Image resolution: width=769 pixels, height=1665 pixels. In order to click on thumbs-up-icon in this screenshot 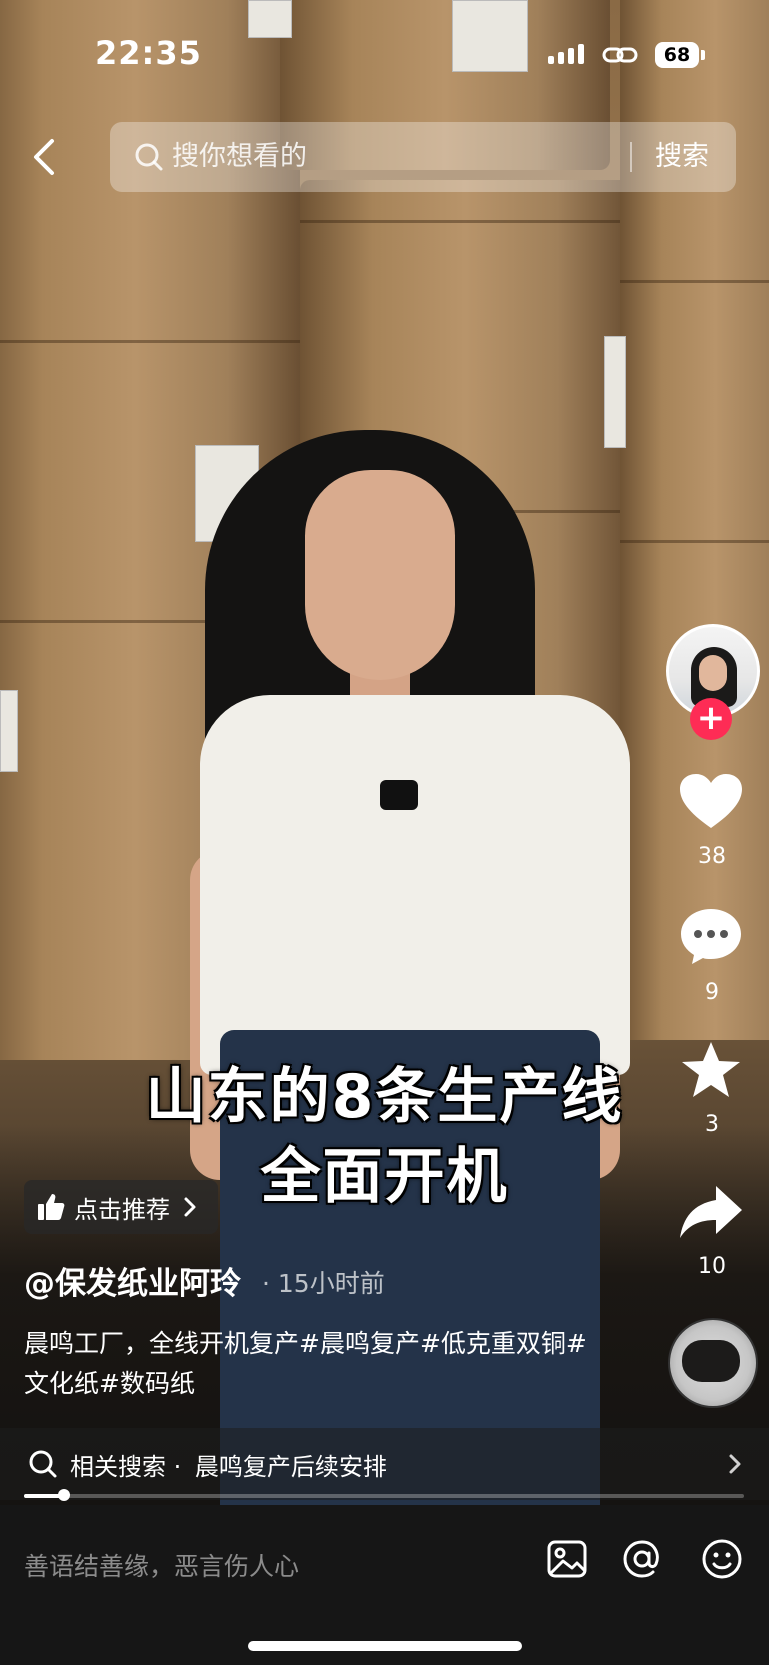, I will do `click(51, 1207)`.